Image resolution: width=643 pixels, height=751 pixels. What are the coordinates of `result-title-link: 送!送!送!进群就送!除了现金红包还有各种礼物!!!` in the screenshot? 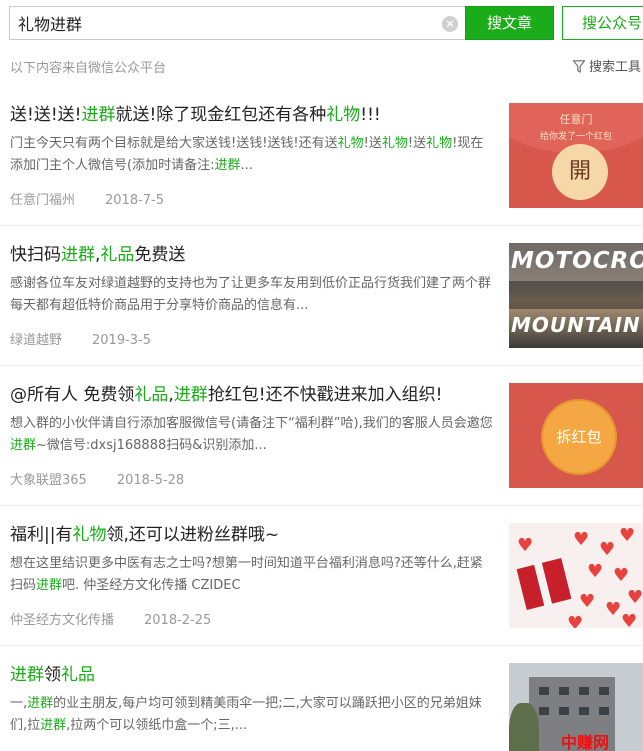 It's located at (252, 115).